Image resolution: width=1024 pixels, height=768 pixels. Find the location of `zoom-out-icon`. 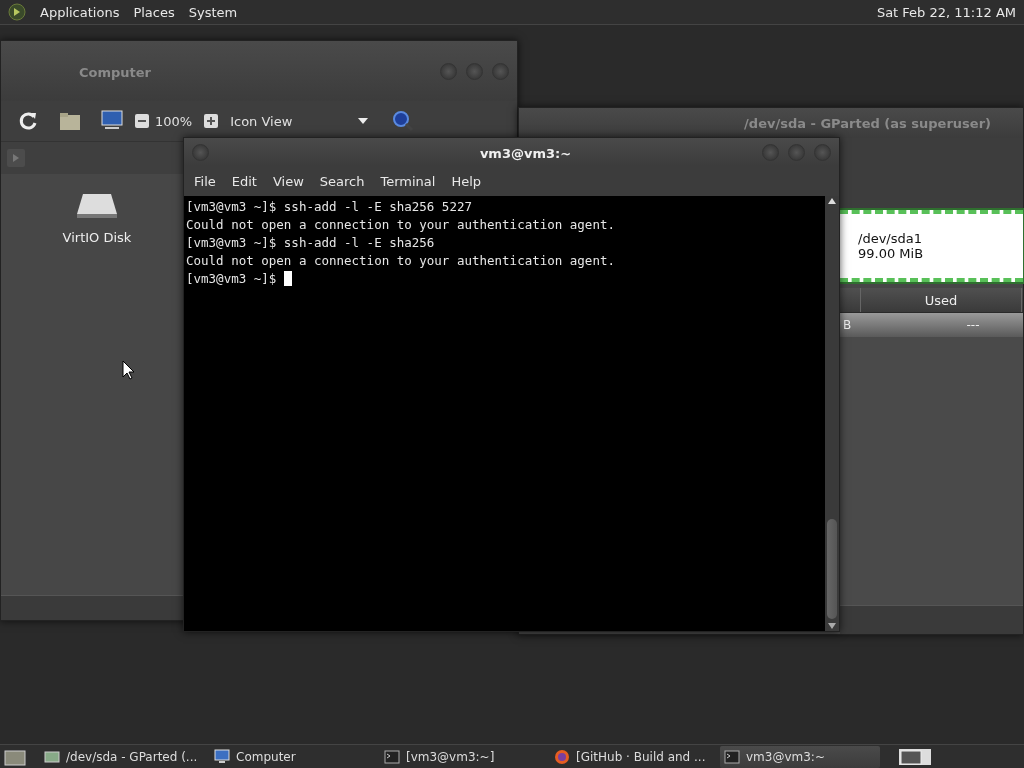

zoom-out-icon is located at coordinates (142, 121).